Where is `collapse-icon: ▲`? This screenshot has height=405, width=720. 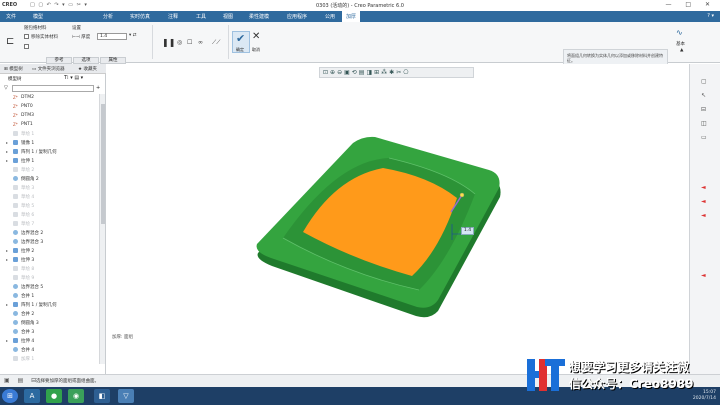
collapse-icon: ▲ is located at coordinates (681, 50).